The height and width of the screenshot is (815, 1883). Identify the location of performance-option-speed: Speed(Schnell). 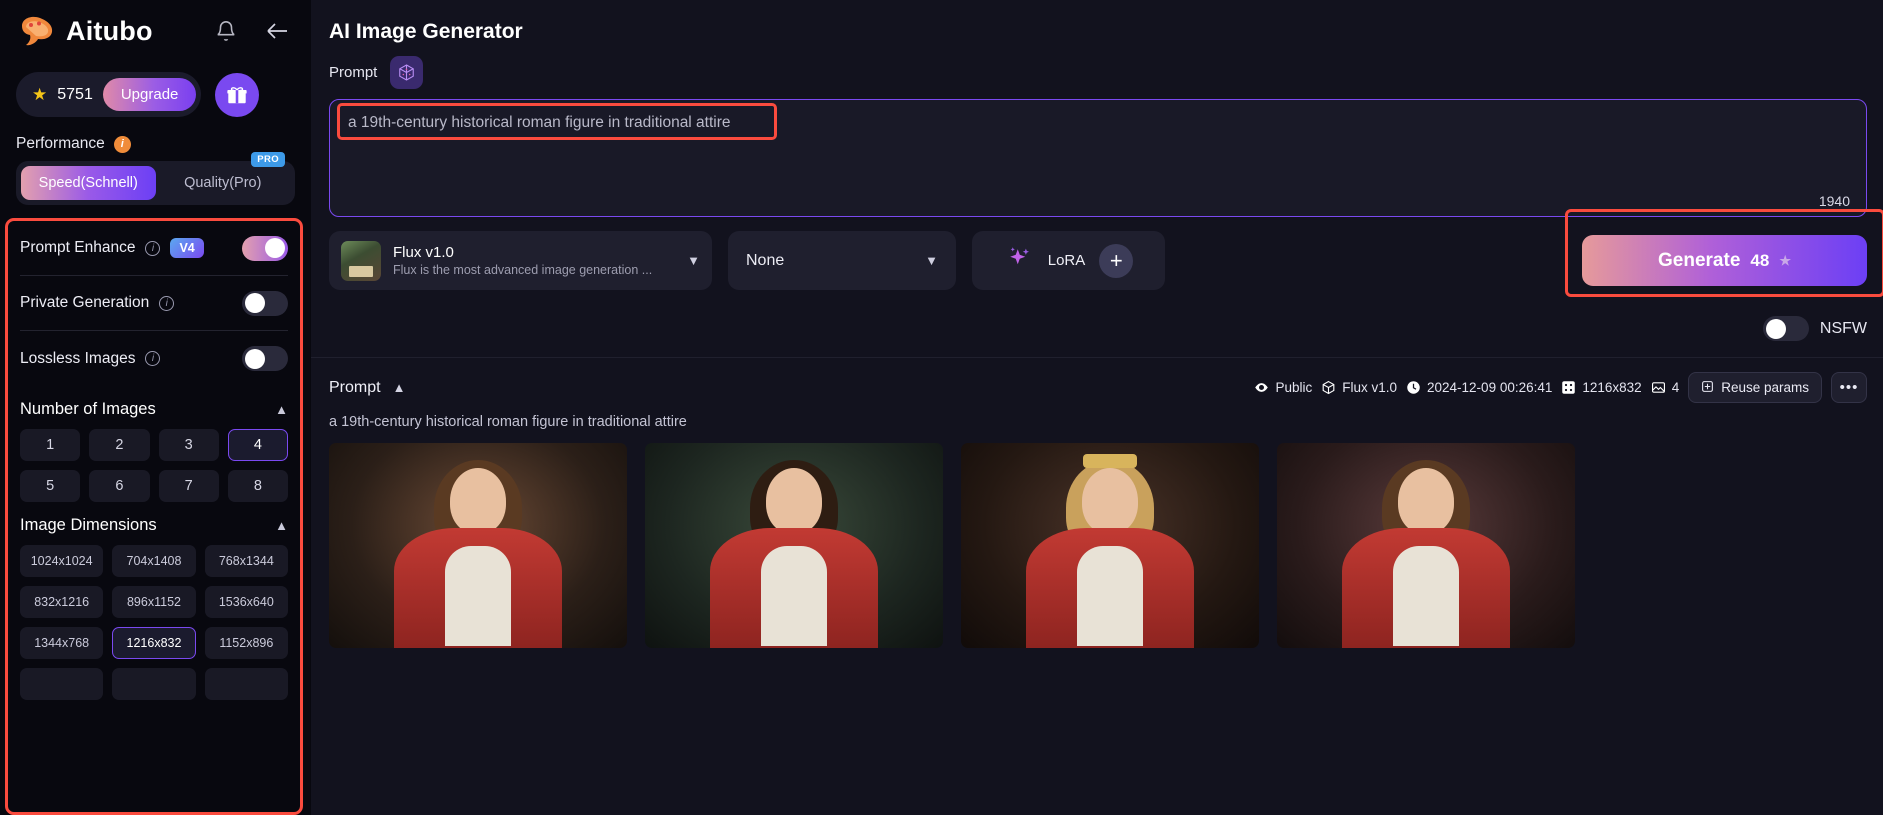
(88, 183).